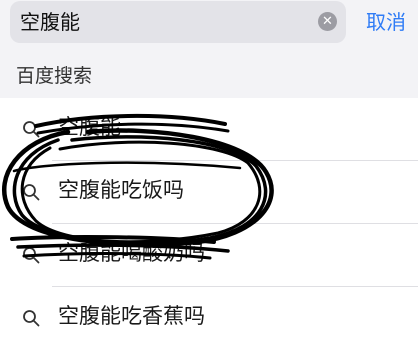 The image size is (418, 350). What do you see at coordinates (50, 22) in the screenshot?
I see `search-input: 空腹能` at bounding box center [50, 22].